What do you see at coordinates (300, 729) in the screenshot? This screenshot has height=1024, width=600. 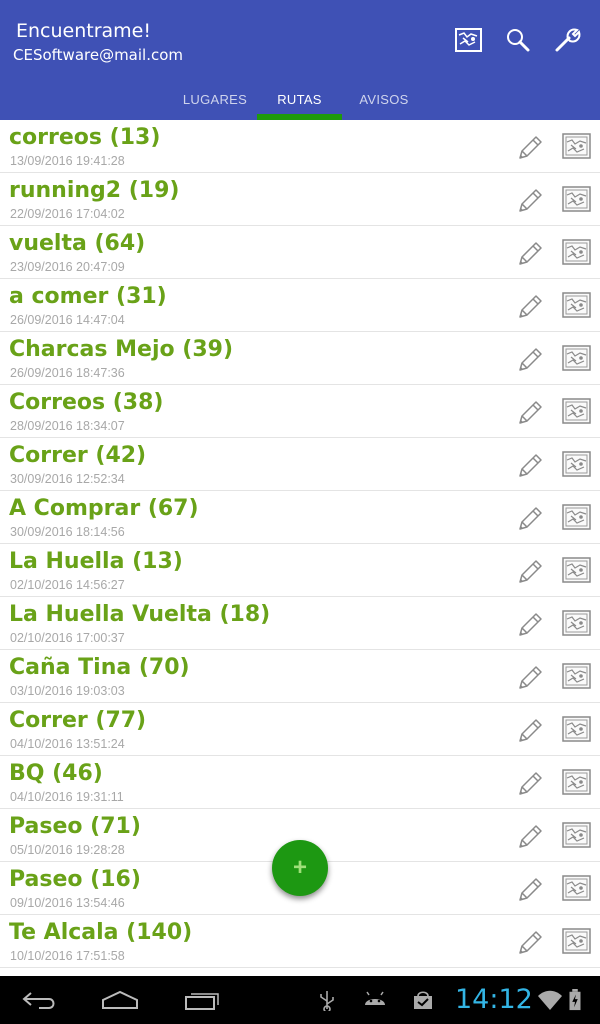 I see `route-row: Correr (77) 04/10/2016 13:51:24` at bounding box center [300, 729].